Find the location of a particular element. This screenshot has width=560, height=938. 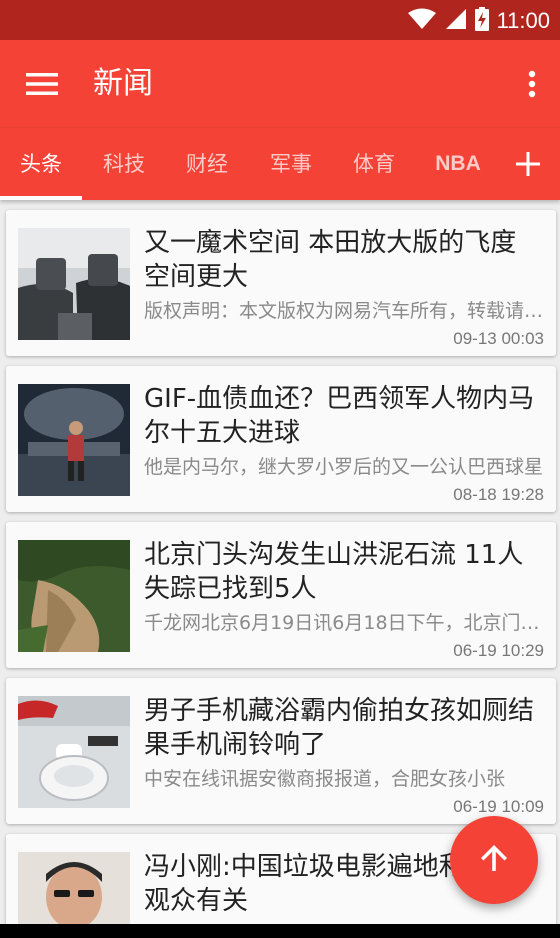

tab-bar: 头条 科技 财经 军事 体育 NBA is located at coordinates (280, 164).